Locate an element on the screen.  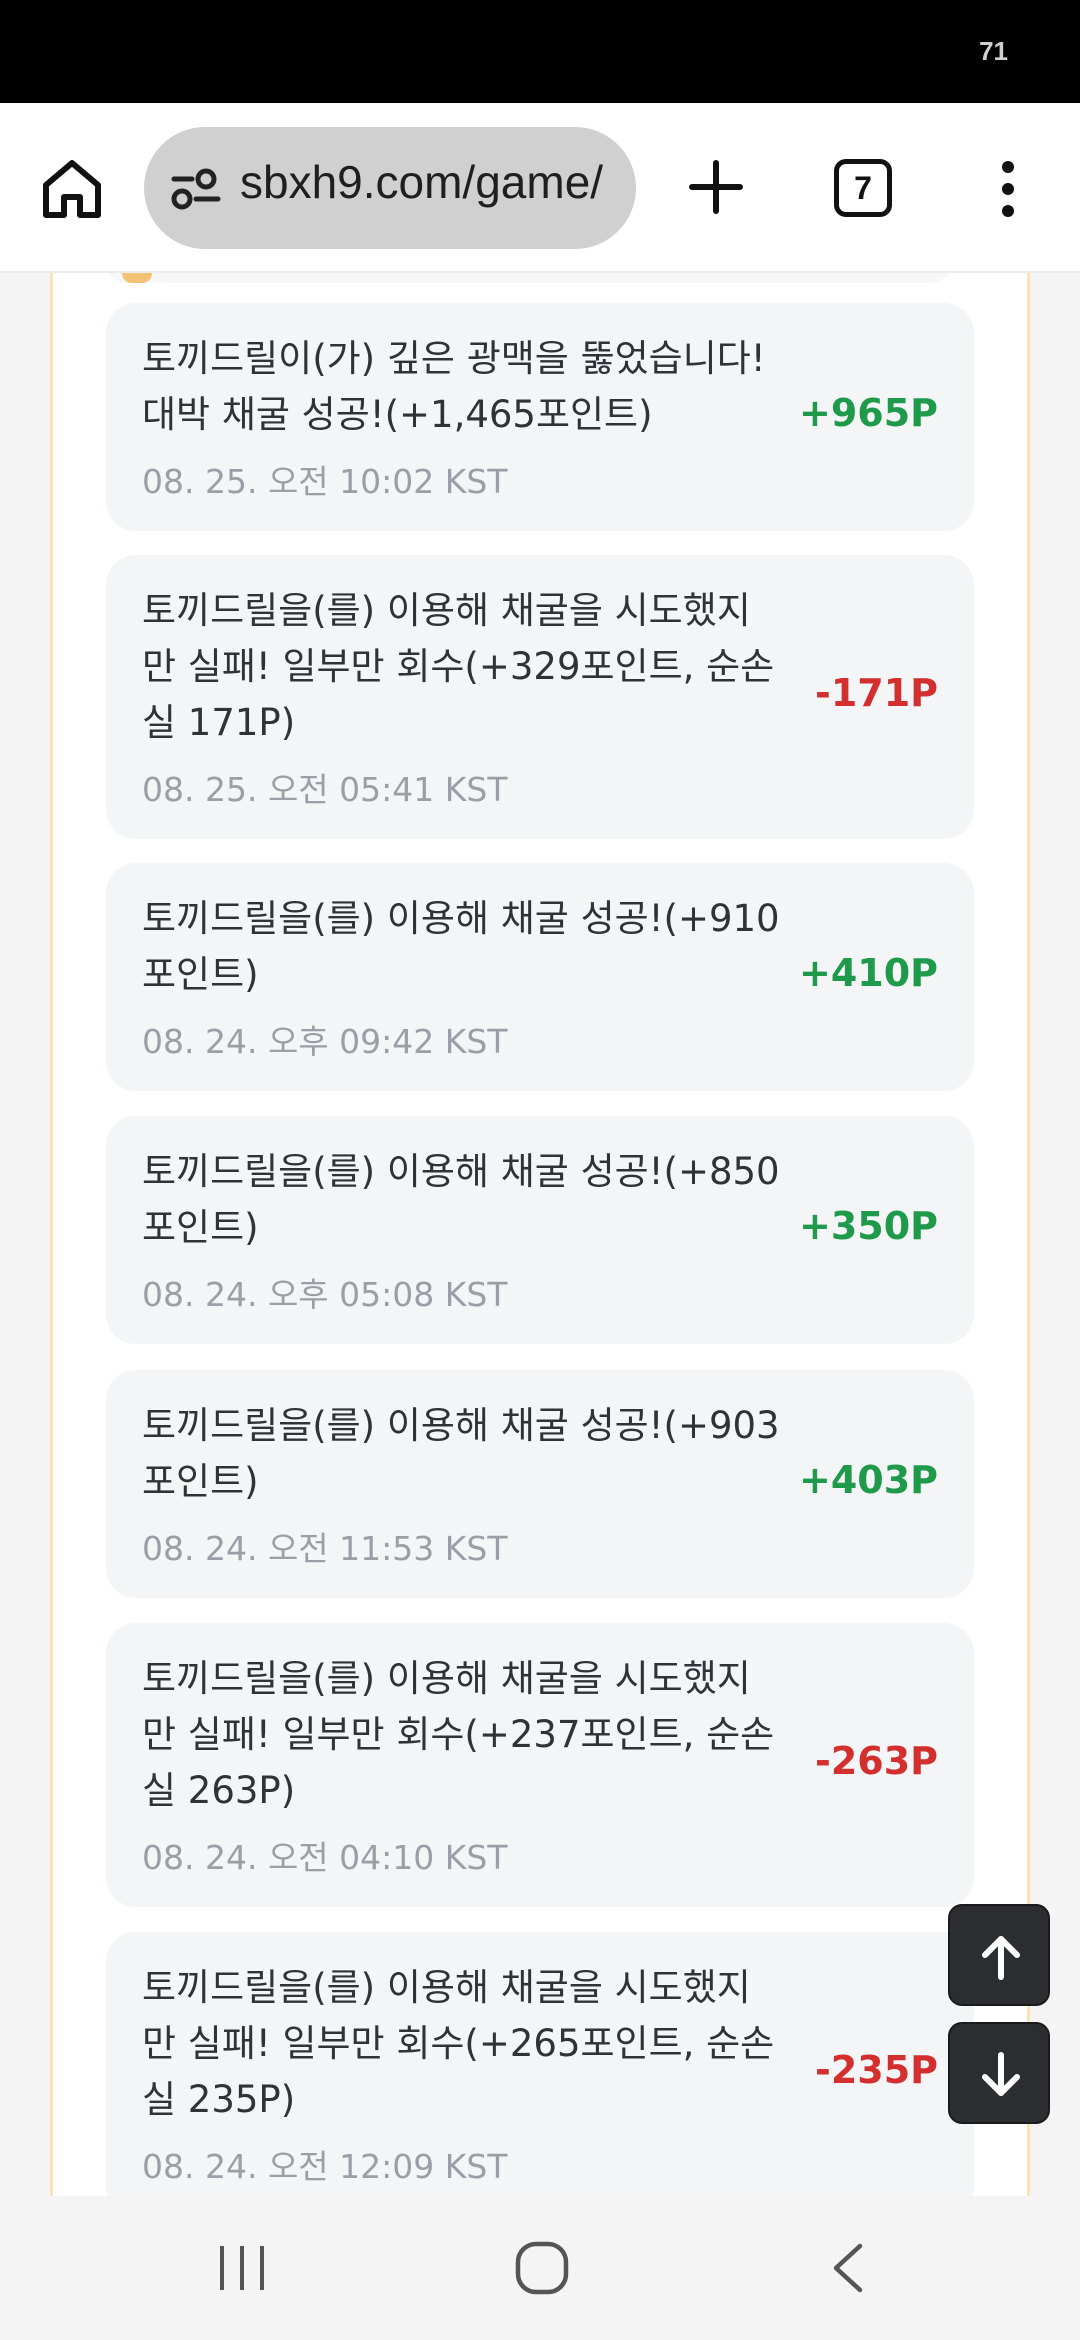
scroll-bottom-button is located at coordinates (999, 2073).